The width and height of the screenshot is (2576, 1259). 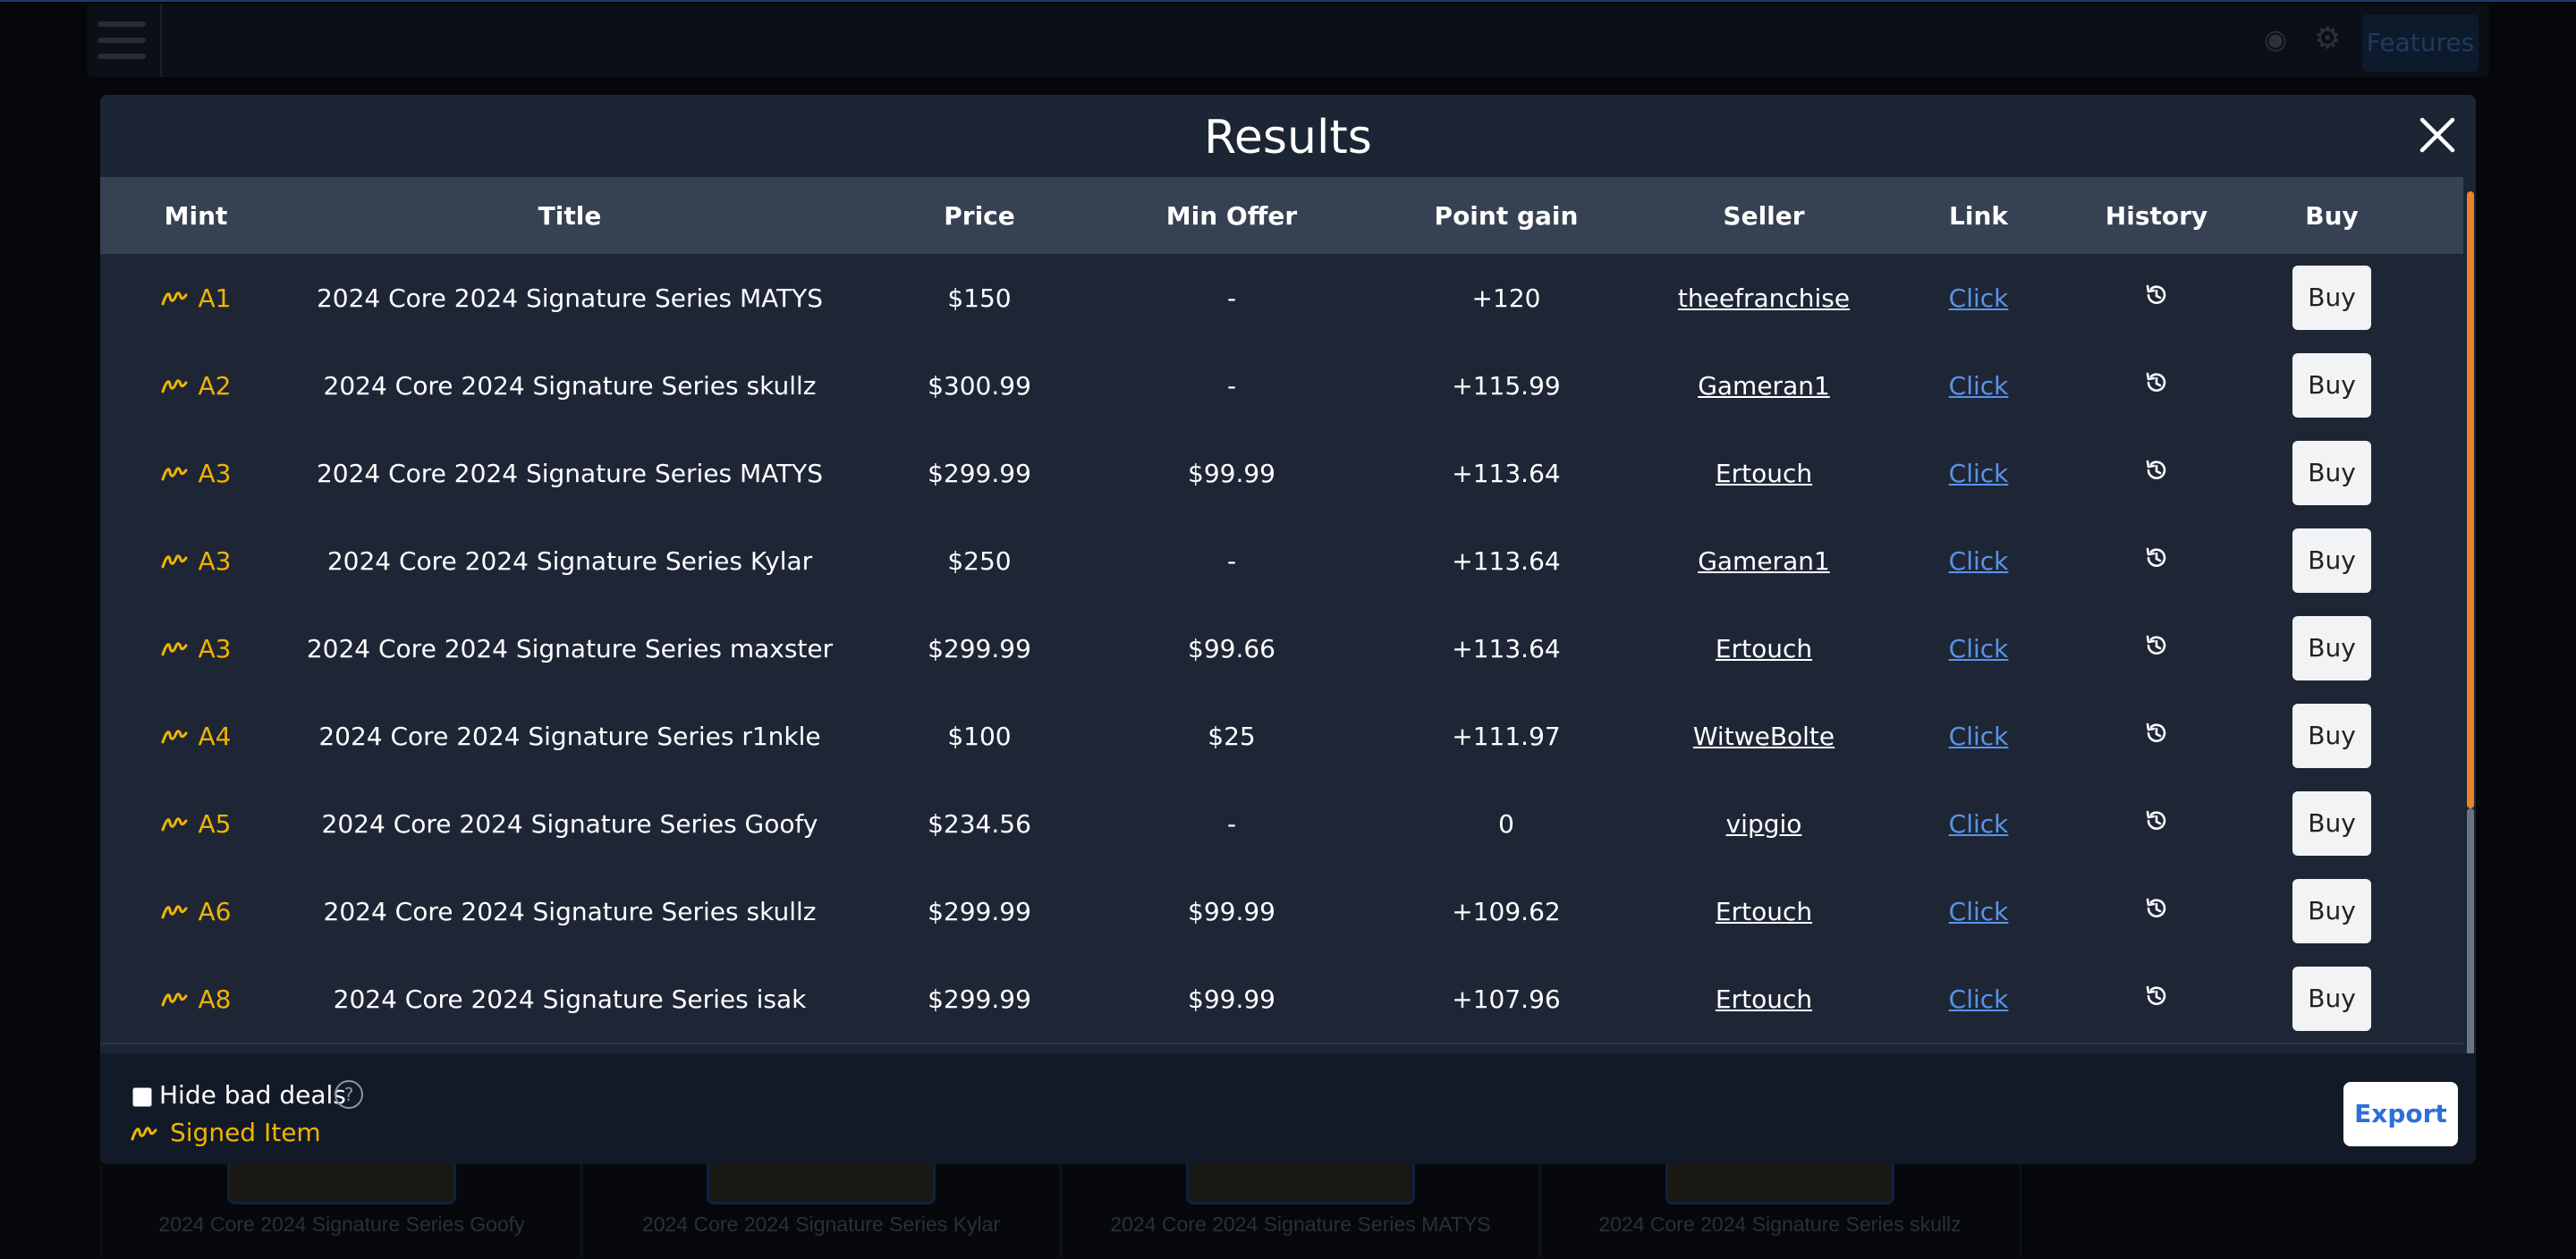 What do you see at coordinates (1764, 298) in the screenshot?
I see `seller-link: theefranchise` at bounding box center [1764, 298].